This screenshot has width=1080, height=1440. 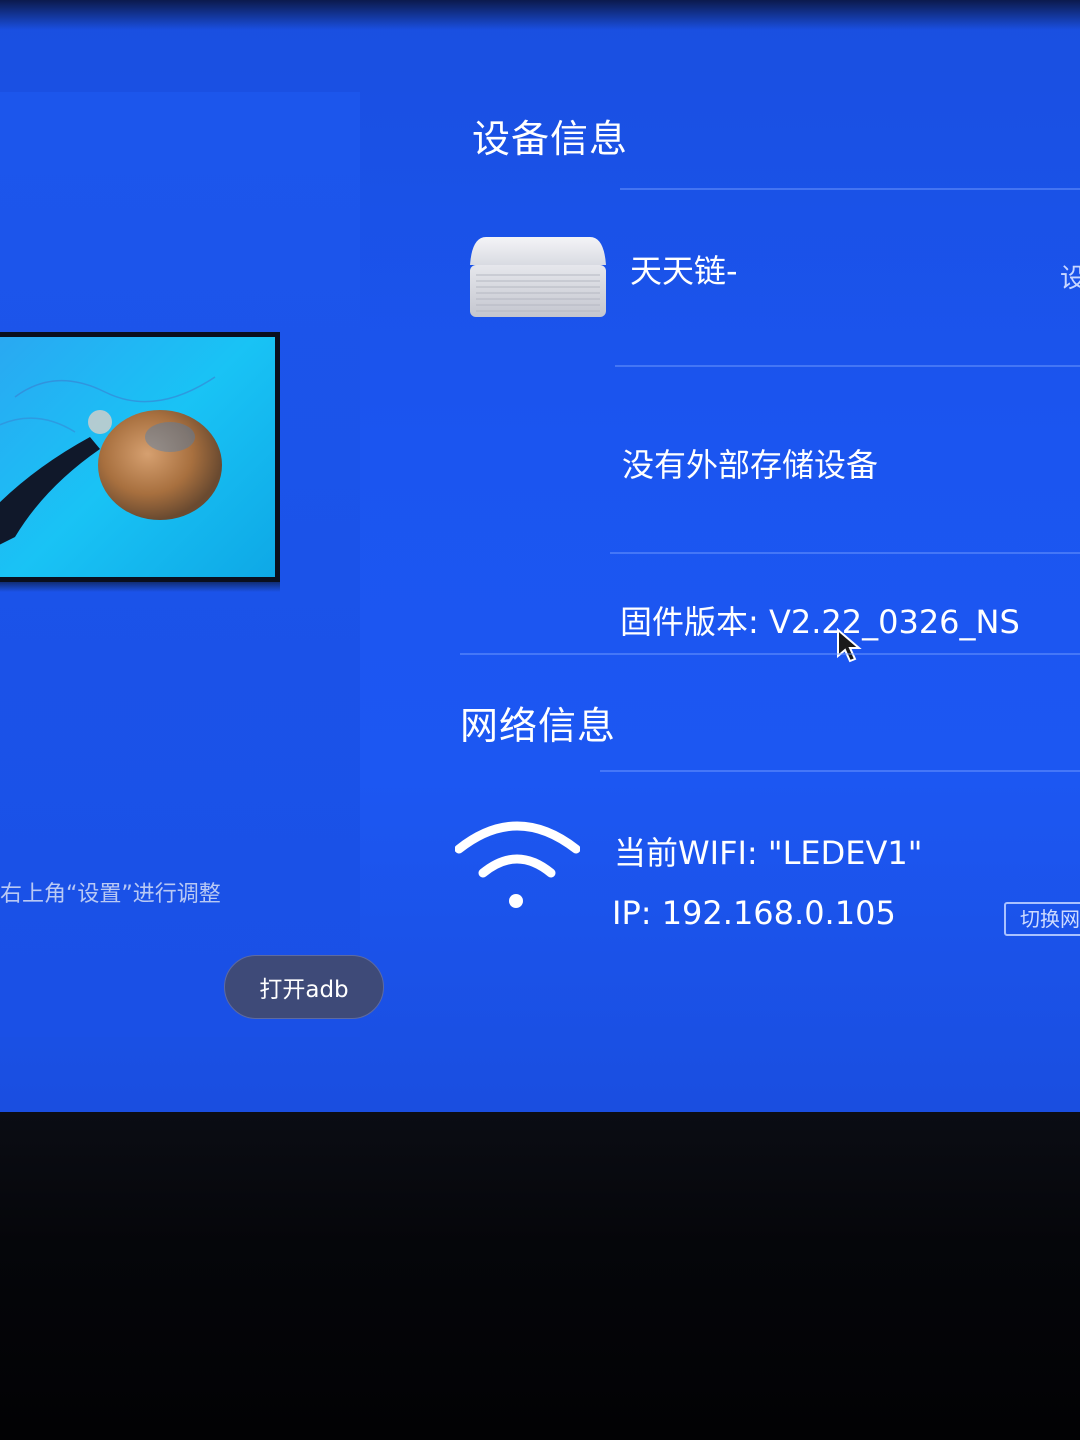 I want to click on firmware-version-text: 固件版本: V2.22_0326_NS, so click(x=820, y=622).